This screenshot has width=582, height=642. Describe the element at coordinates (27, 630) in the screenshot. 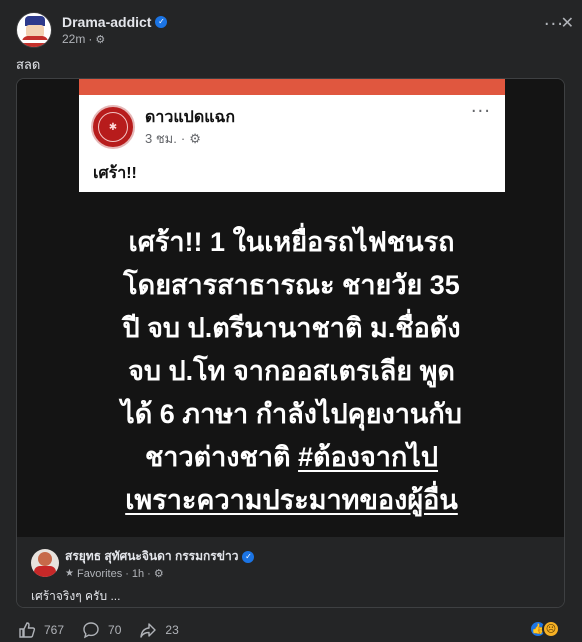

I see `like-icon` at that location.